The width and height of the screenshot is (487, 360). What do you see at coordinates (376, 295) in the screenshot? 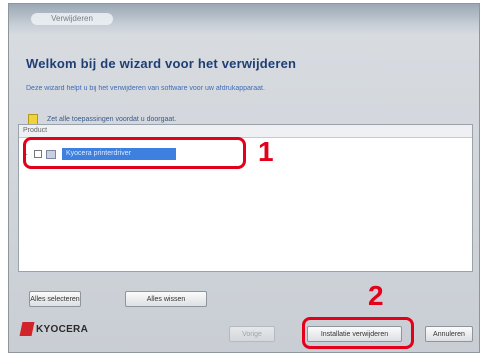
I see `callout-number-2: 2` at bounding box center [376, 295].